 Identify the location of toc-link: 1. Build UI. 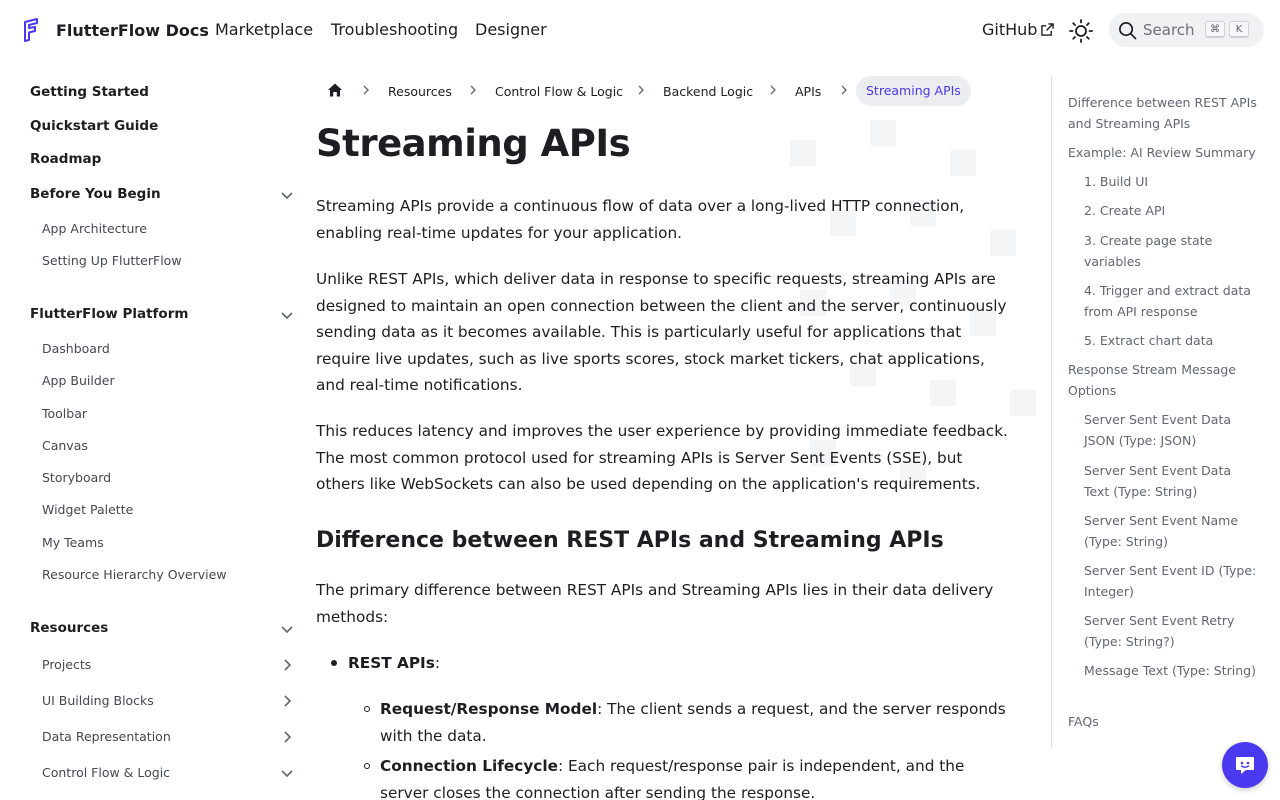
(1172, 181).